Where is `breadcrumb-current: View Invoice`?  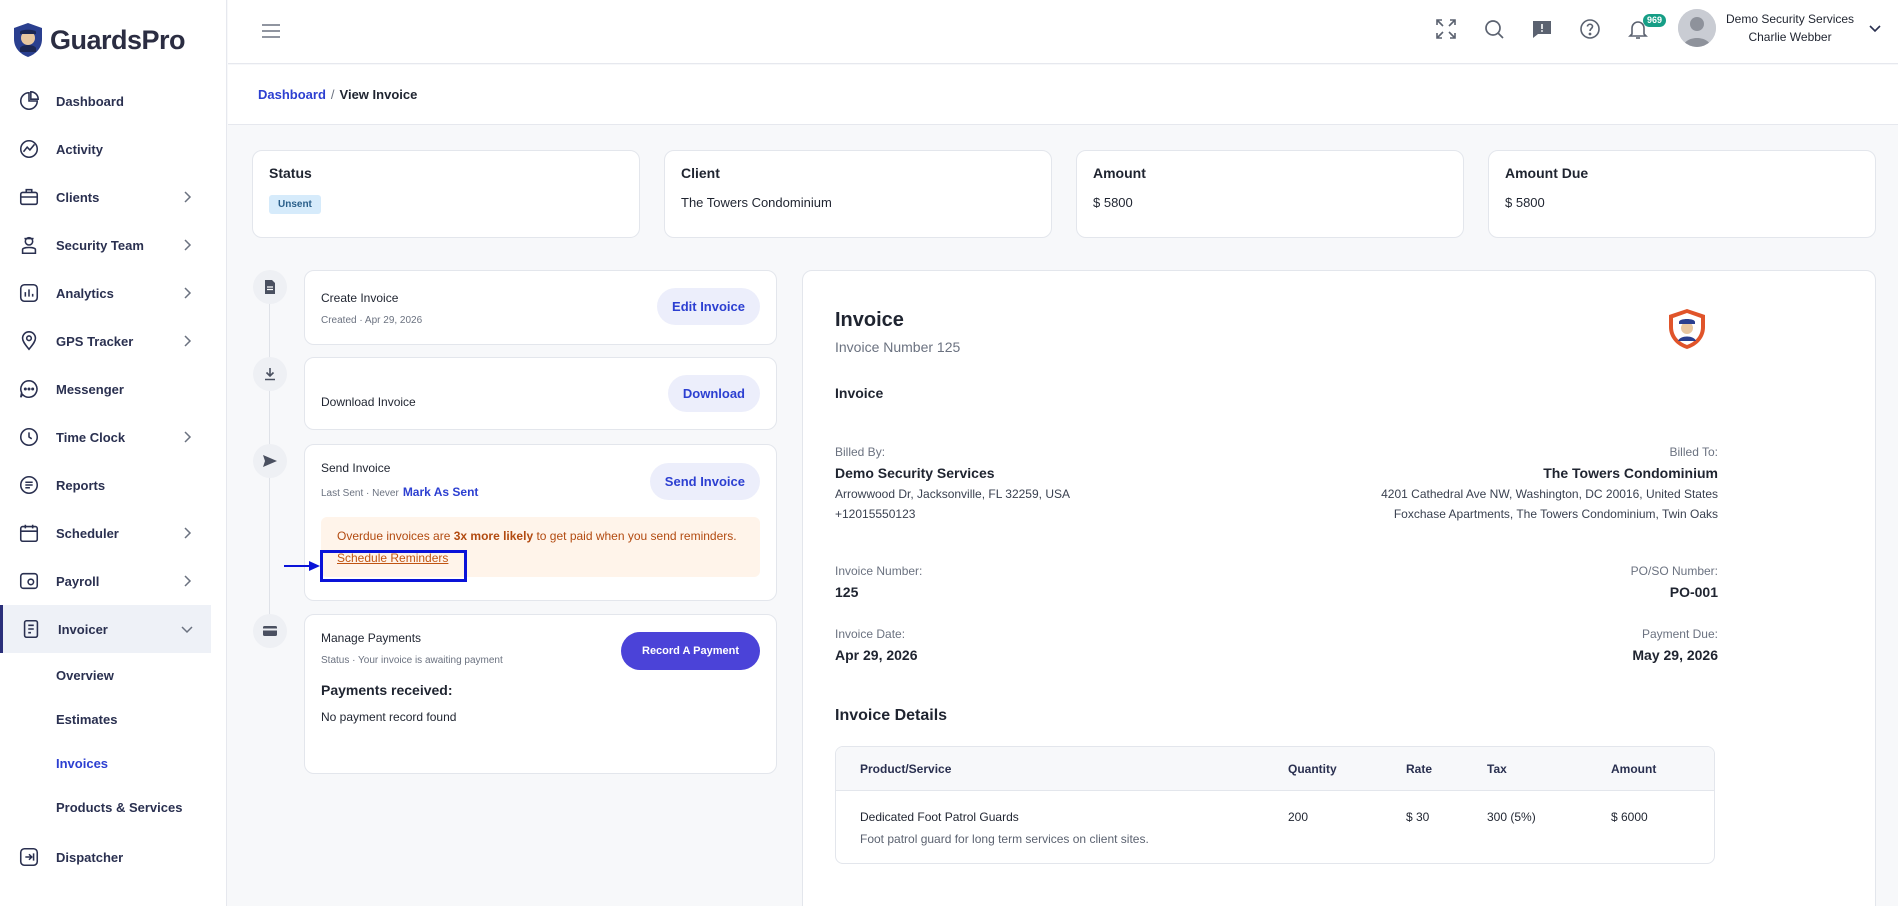 breadcrumb-current: View Invoice is located at coordinates (378, 94).